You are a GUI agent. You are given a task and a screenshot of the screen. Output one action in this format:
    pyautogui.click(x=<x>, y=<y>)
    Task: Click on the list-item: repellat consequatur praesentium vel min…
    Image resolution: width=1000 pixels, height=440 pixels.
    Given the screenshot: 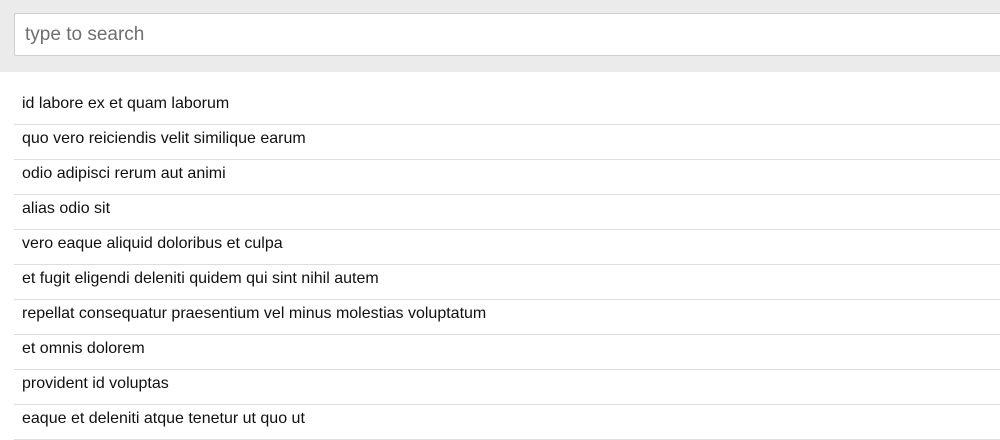 What is the action you would take?
    pyautogui.click(x=507, y=317)
    